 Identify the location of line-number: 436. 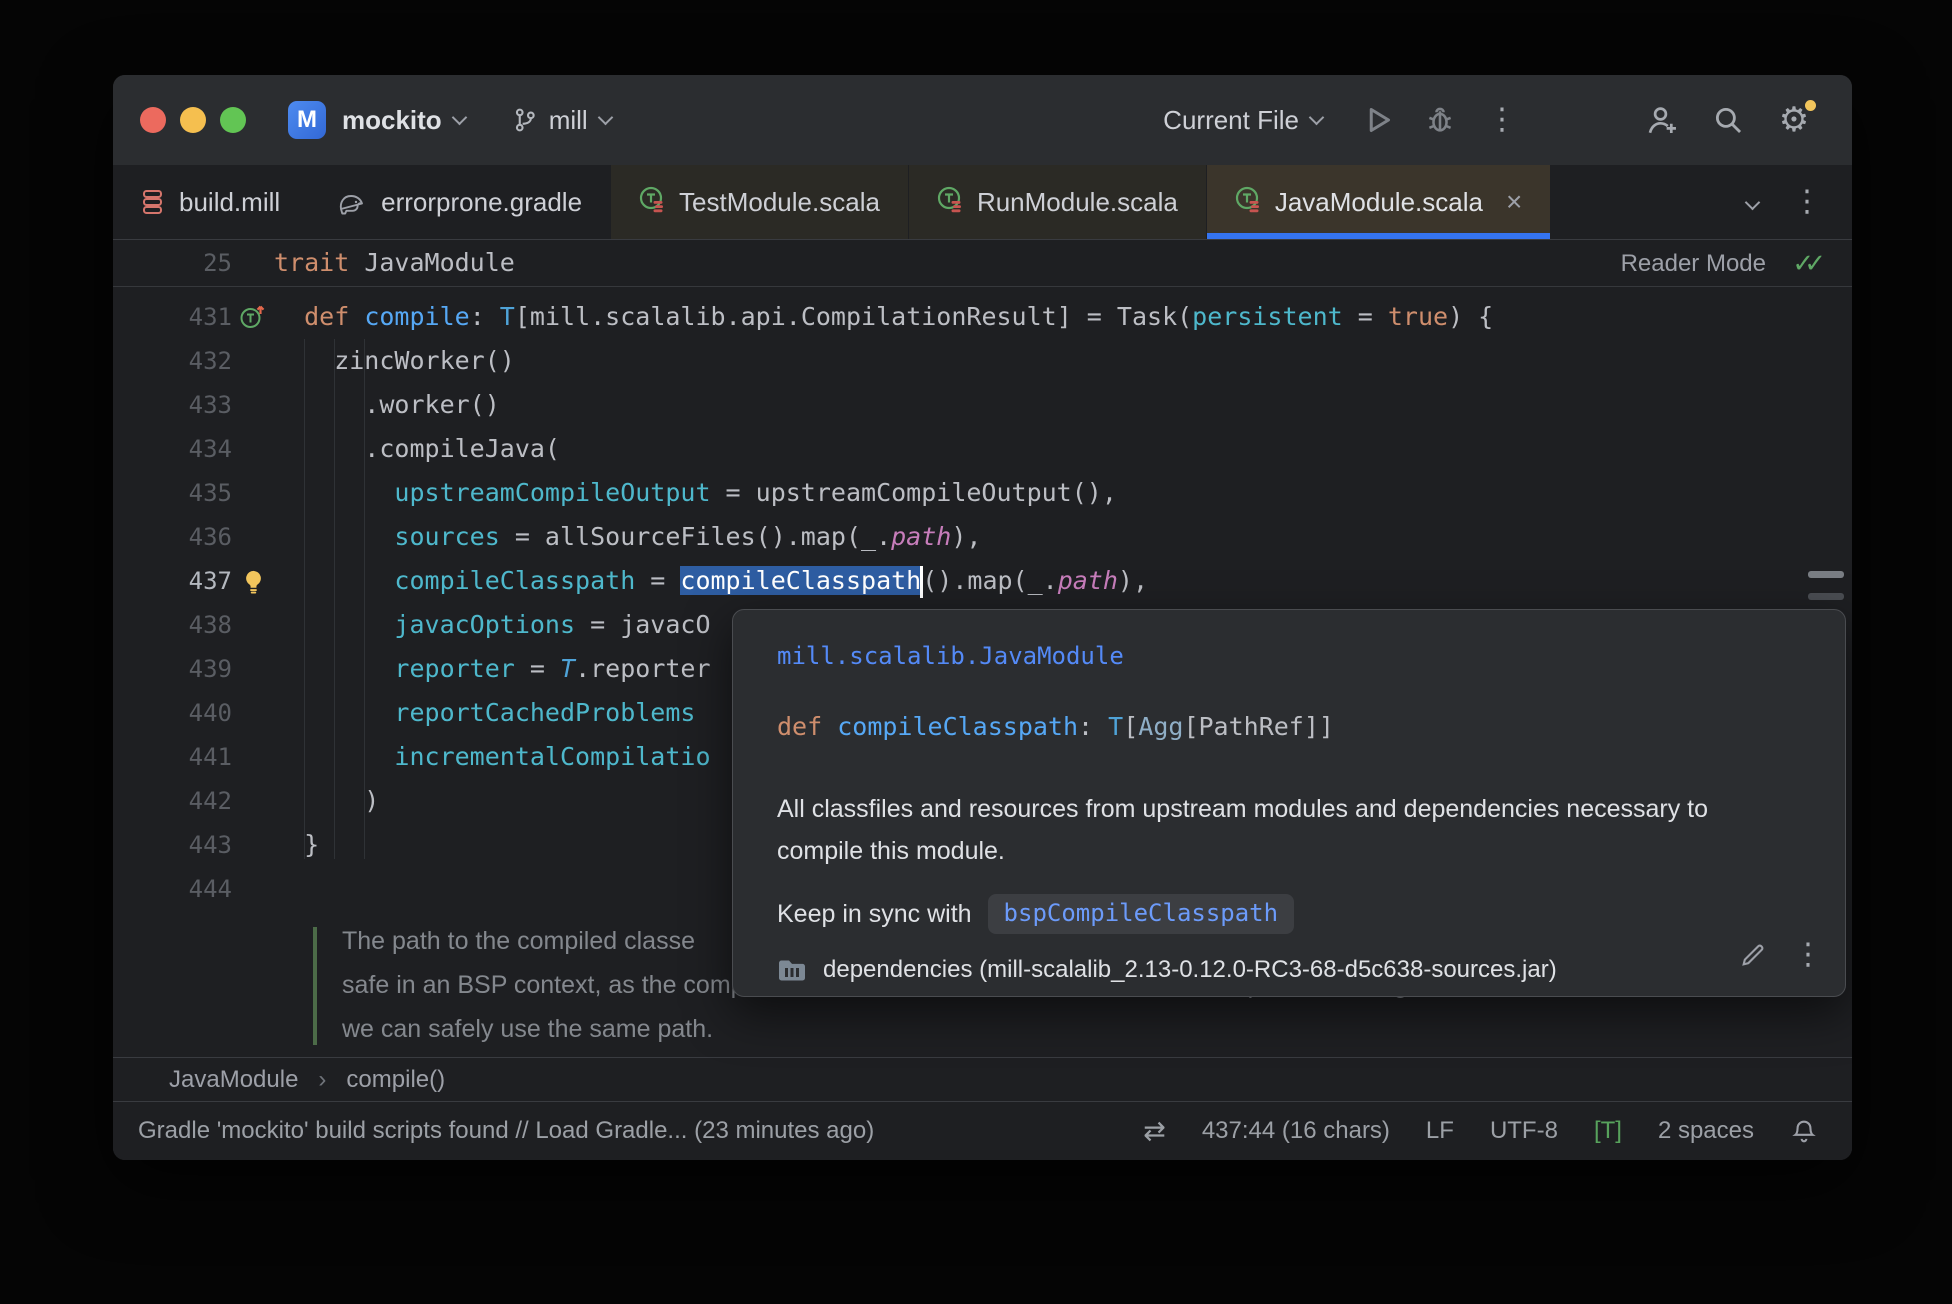
(172, 537).